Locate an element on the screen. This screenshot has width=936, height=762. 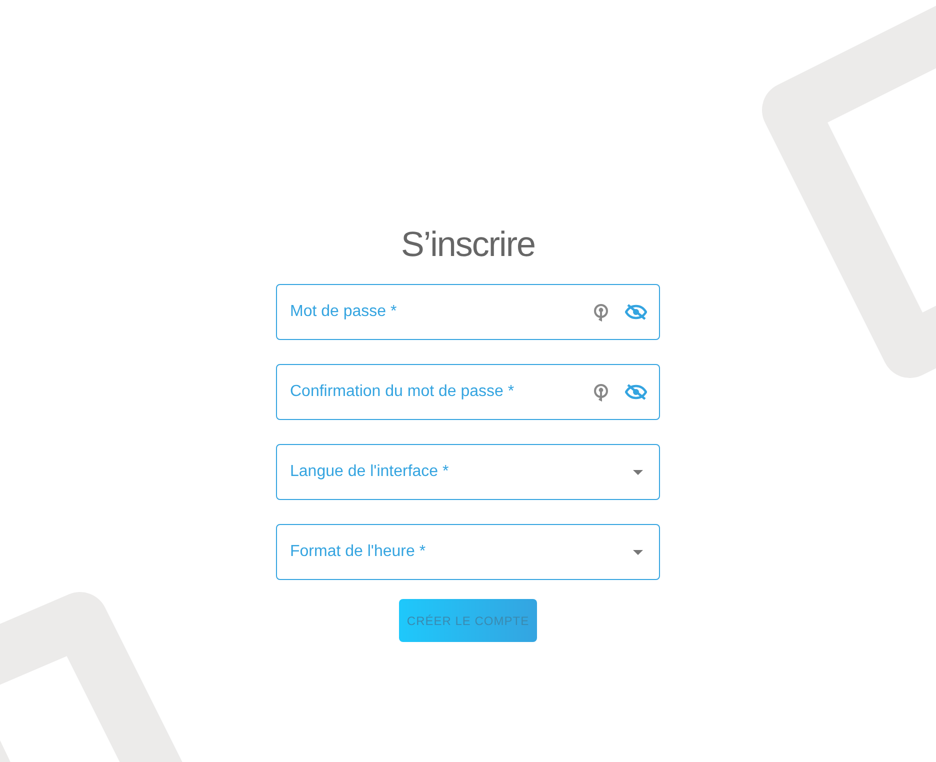
select-field: Format de l'heure * is located at coordinates (468, 552).